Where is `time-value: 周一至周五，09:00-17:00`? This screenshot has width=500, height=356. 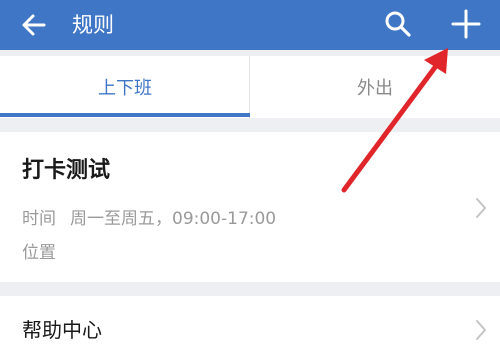
time-value: 周一至周五，09:00-17:00 is located at coordinates (173, 219).